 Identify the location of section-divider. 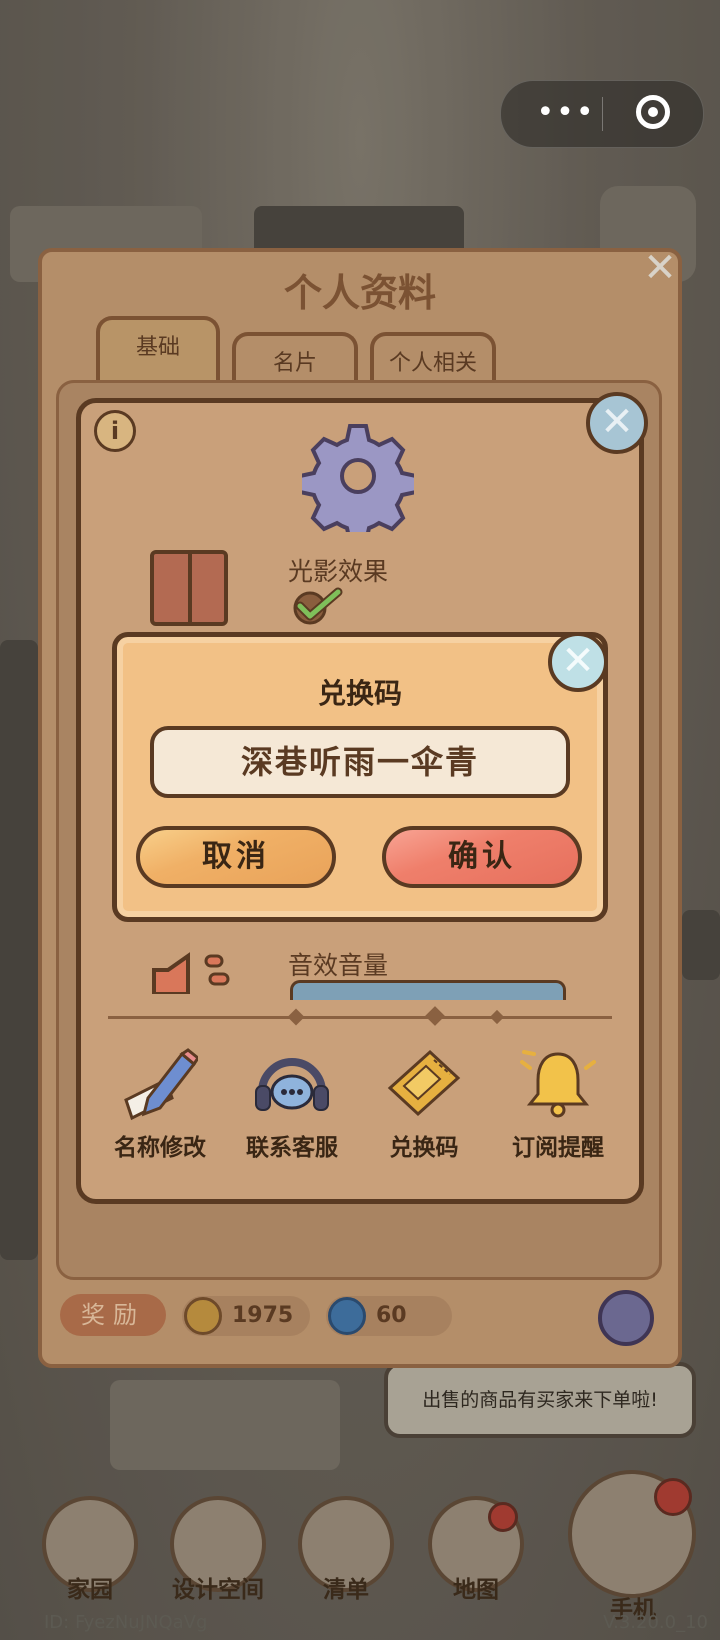
(360, 1017).